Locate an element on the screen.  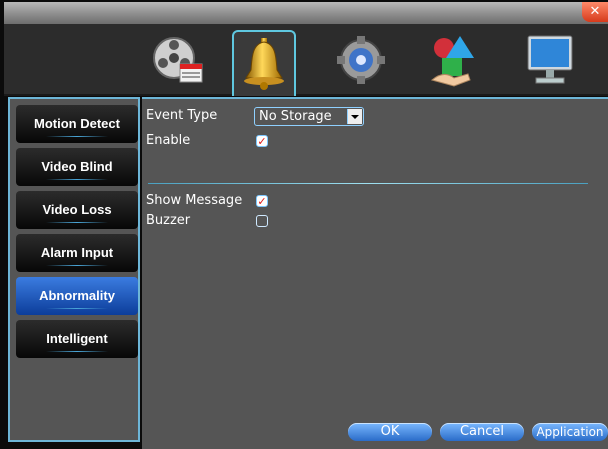
record-icon is located at coordinates (178, 60).